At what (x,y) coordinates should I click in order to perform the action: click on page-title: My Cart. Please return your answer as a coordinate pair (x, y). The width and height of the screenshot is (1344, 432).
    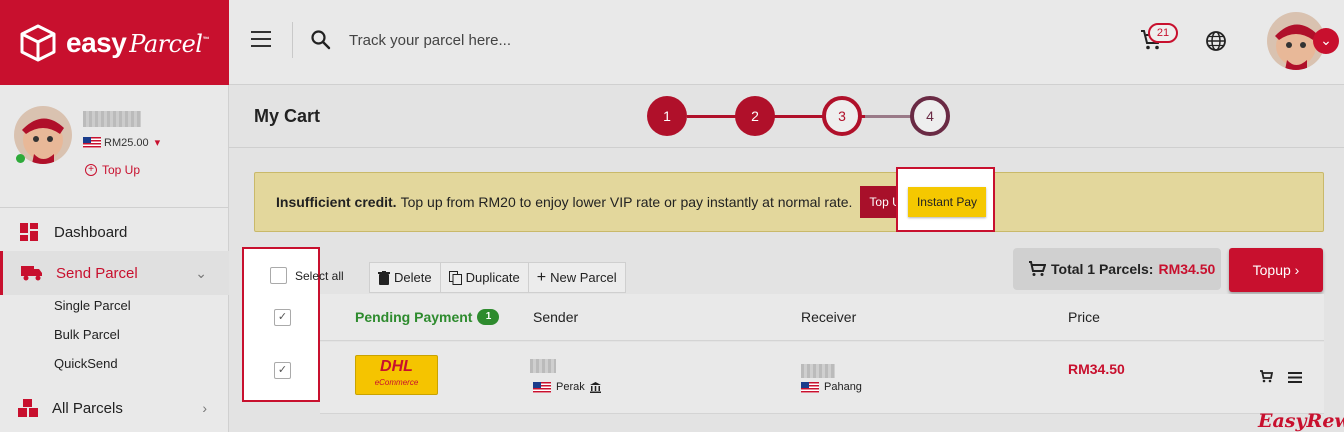
    Looking at the image, I should click on (287, 116).